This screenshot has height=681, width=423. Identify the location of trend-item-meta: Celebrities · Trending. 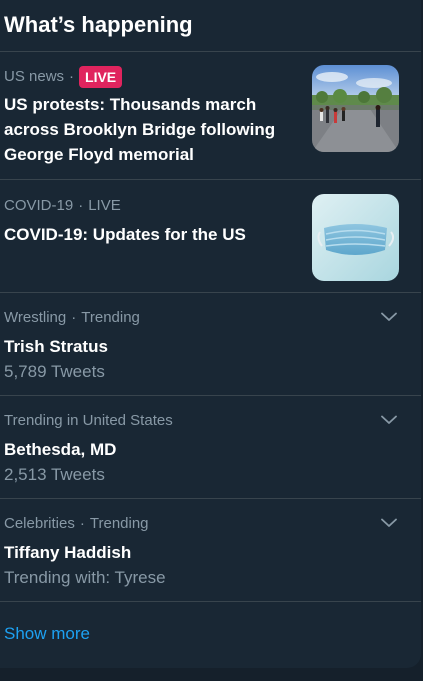
(210, 516).